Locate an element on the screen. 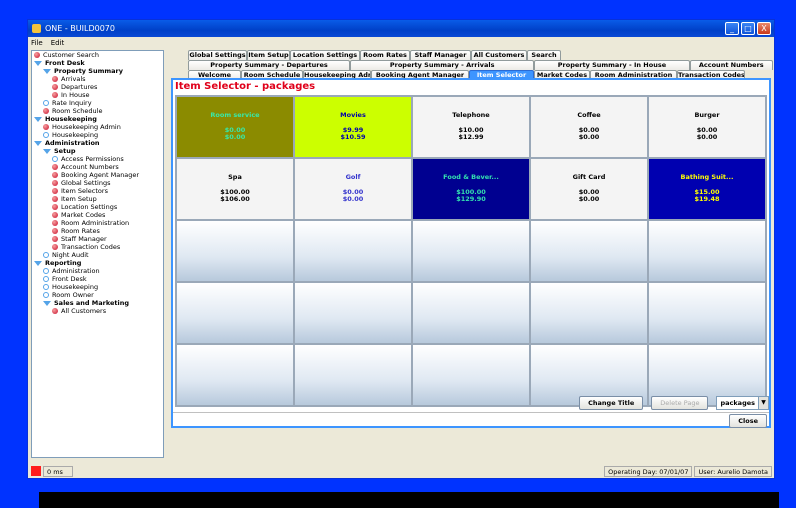  tree-item: Account Numbers is located at coordinates (97, 167).